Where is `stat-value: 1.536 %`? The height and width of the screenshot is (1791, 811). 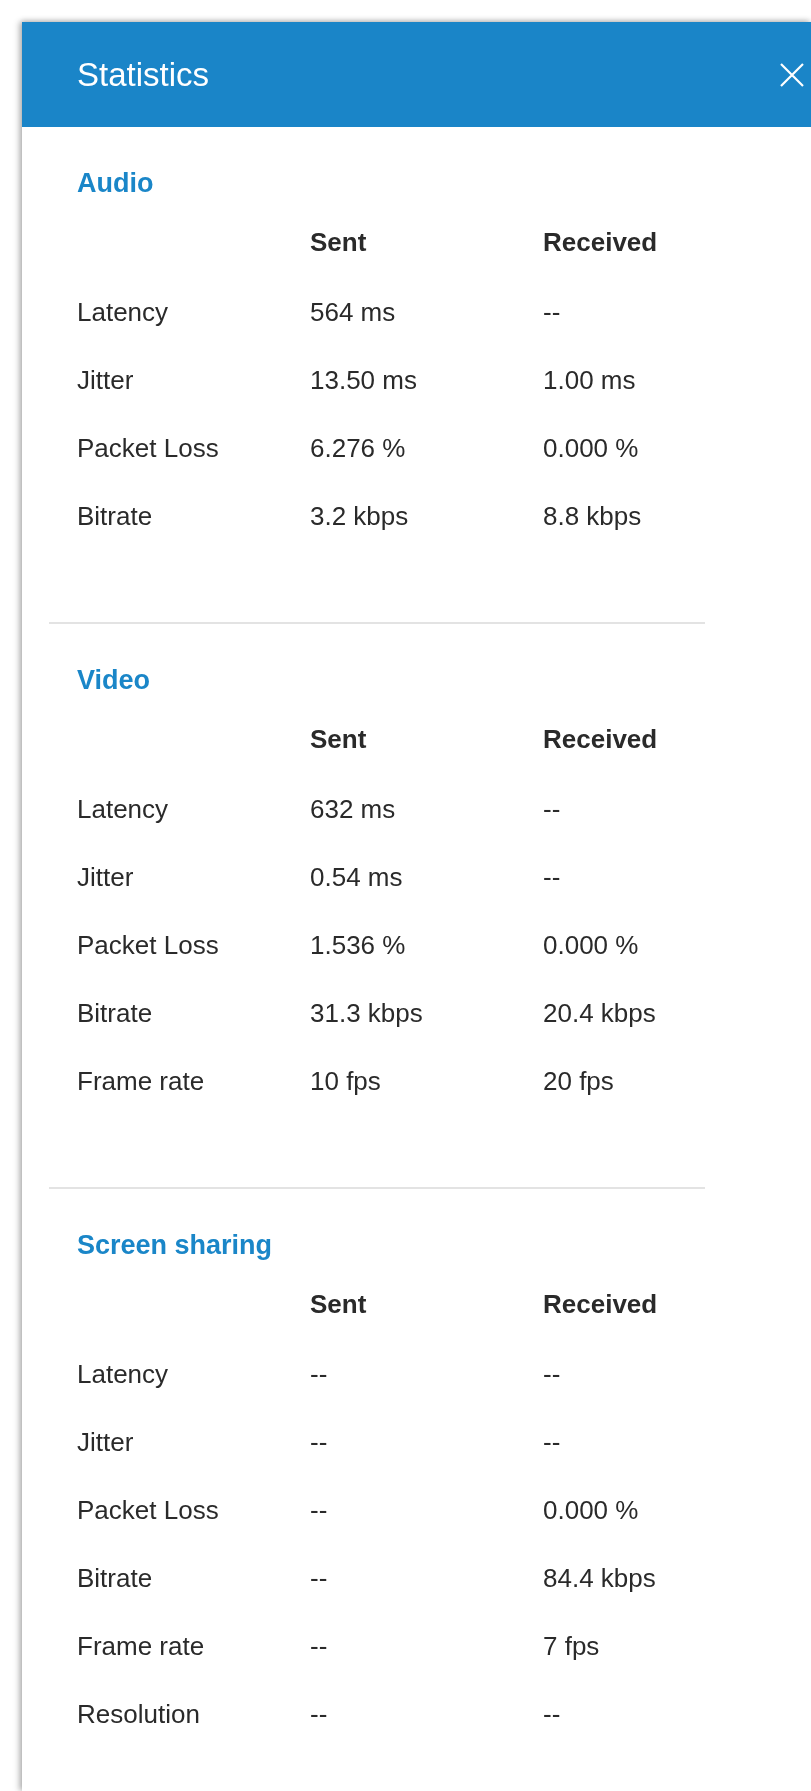 stat-value: 1.536 % is located at coordinates (358, 945).